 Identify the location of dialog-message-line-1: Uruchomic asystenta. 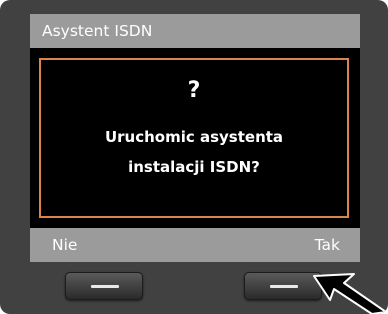
(194, 137).